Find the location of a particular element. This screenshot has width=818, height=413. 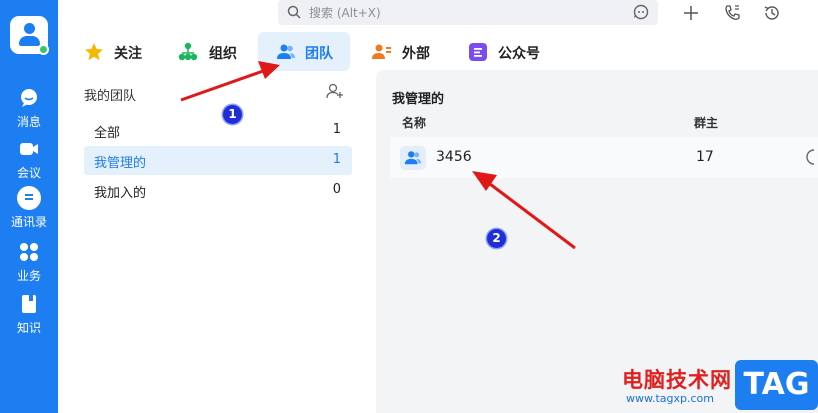

my-teams-title: 我的团队 is located at coordinates (110, 96).